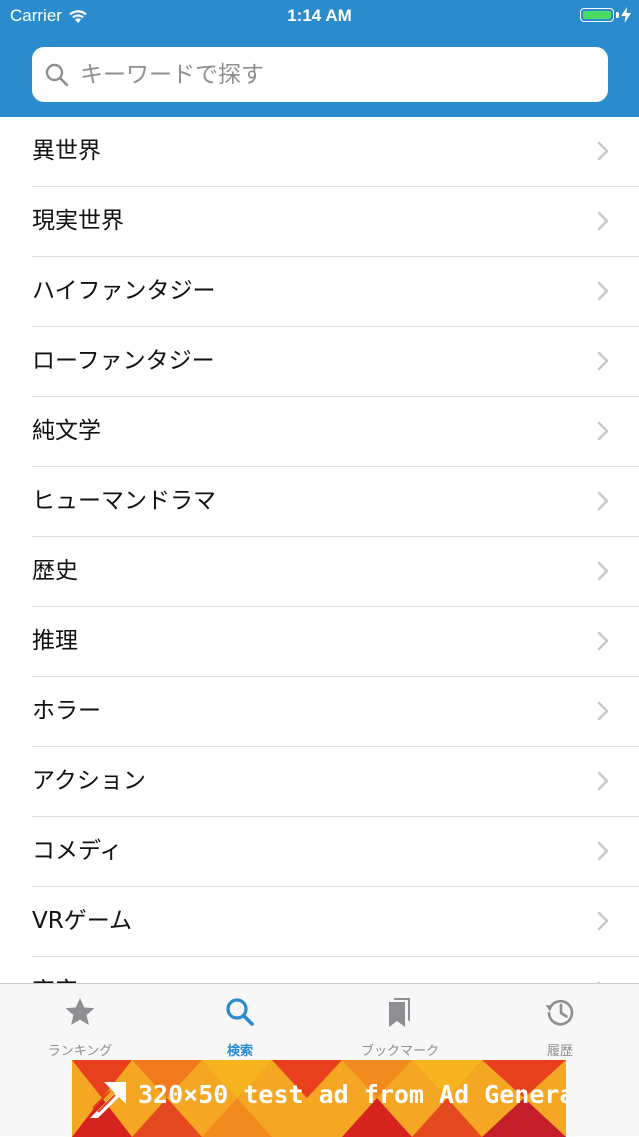 The height and width of the screenshot is (1137, 639). Describe the element at coordinates (124, 501) in the screenshot. I see `category-label: ヒューマンドラマ` at that location.